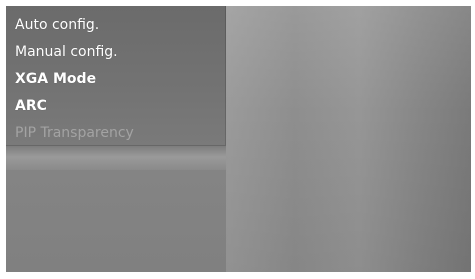 The image size is (475, 279). I want to click on menu-item-auto-config: Auto config., so click(74, 29).